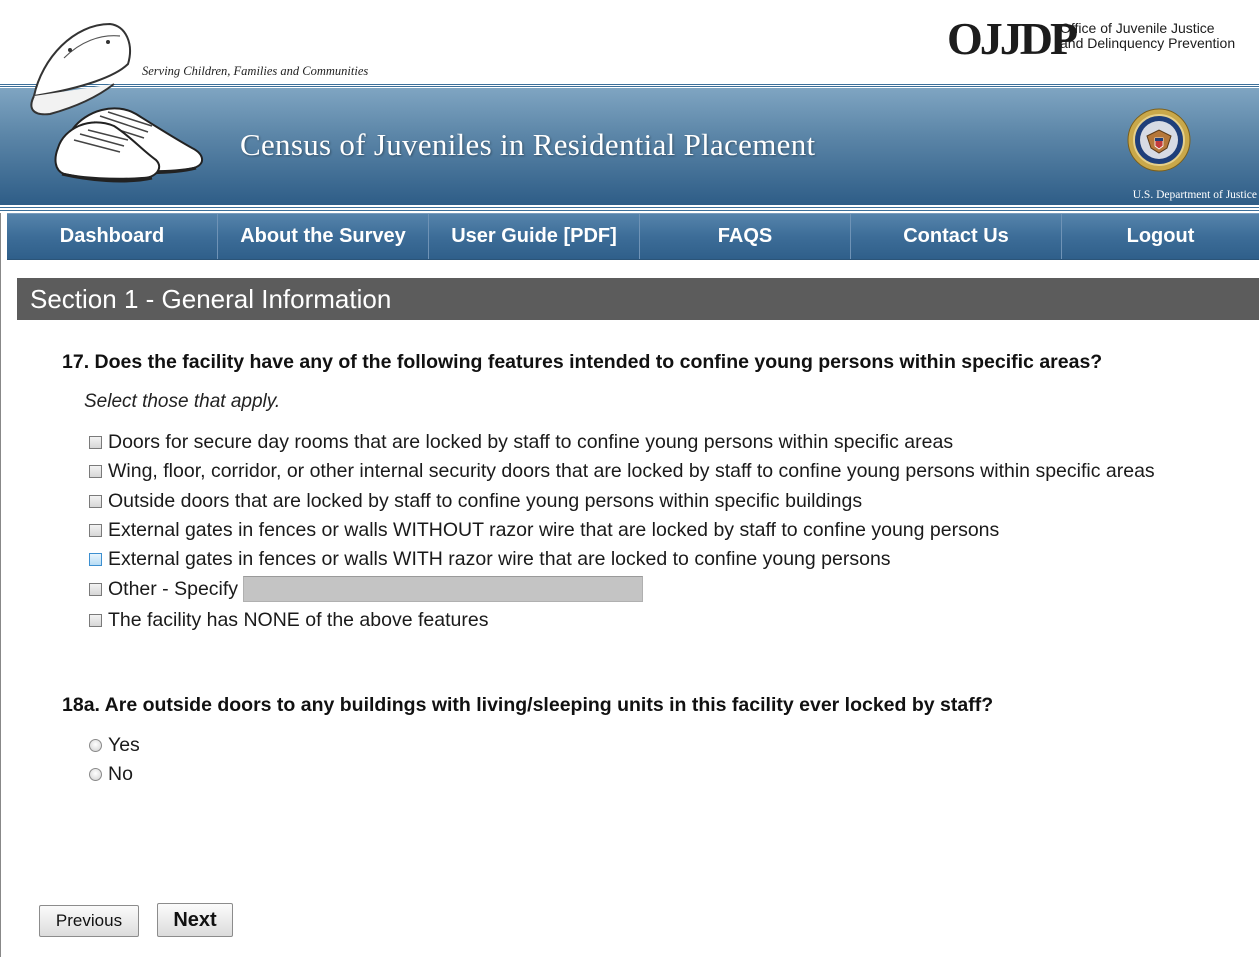 Image resolution: width=1259 pixels, height=957 pixels. Describe the element at coordinates (1137, 28) in the screenshot. I see `agency-name-line1: Office of Juvenile Justice` at that location.